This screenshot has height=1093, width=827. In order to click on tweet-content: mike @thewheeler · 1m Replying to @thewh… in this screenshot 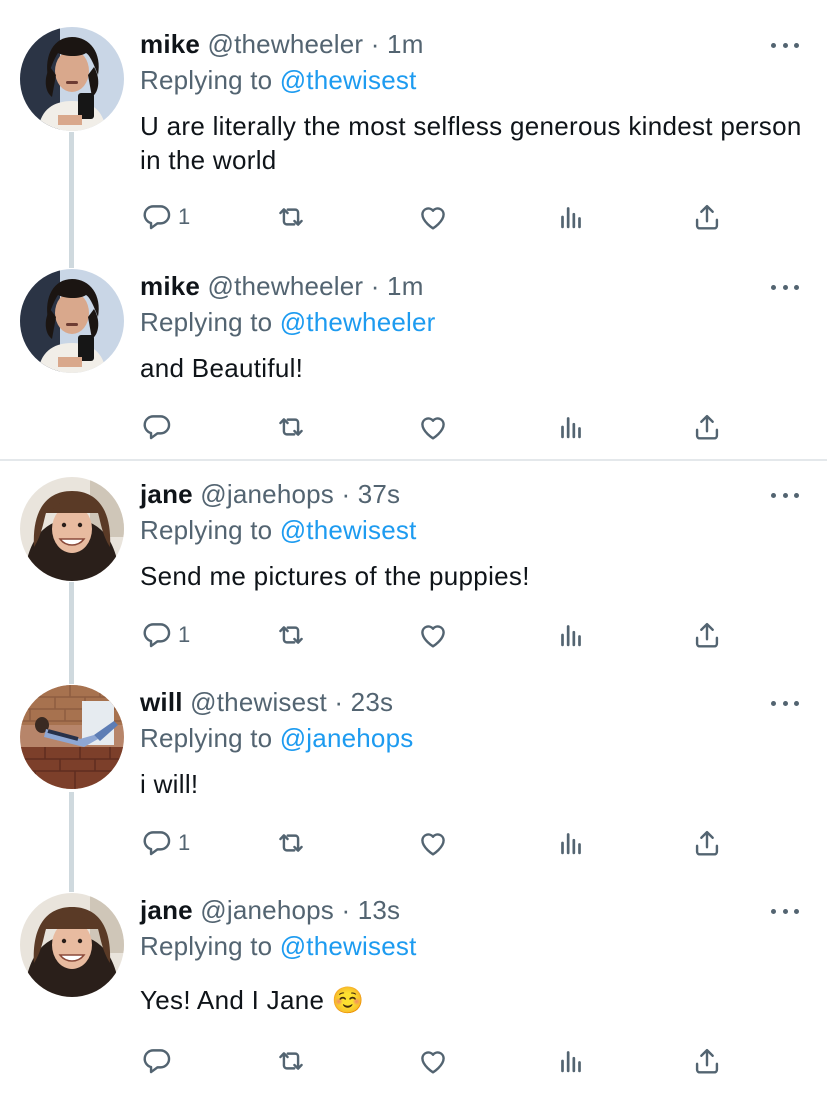, I will do `click(473, 327)`.